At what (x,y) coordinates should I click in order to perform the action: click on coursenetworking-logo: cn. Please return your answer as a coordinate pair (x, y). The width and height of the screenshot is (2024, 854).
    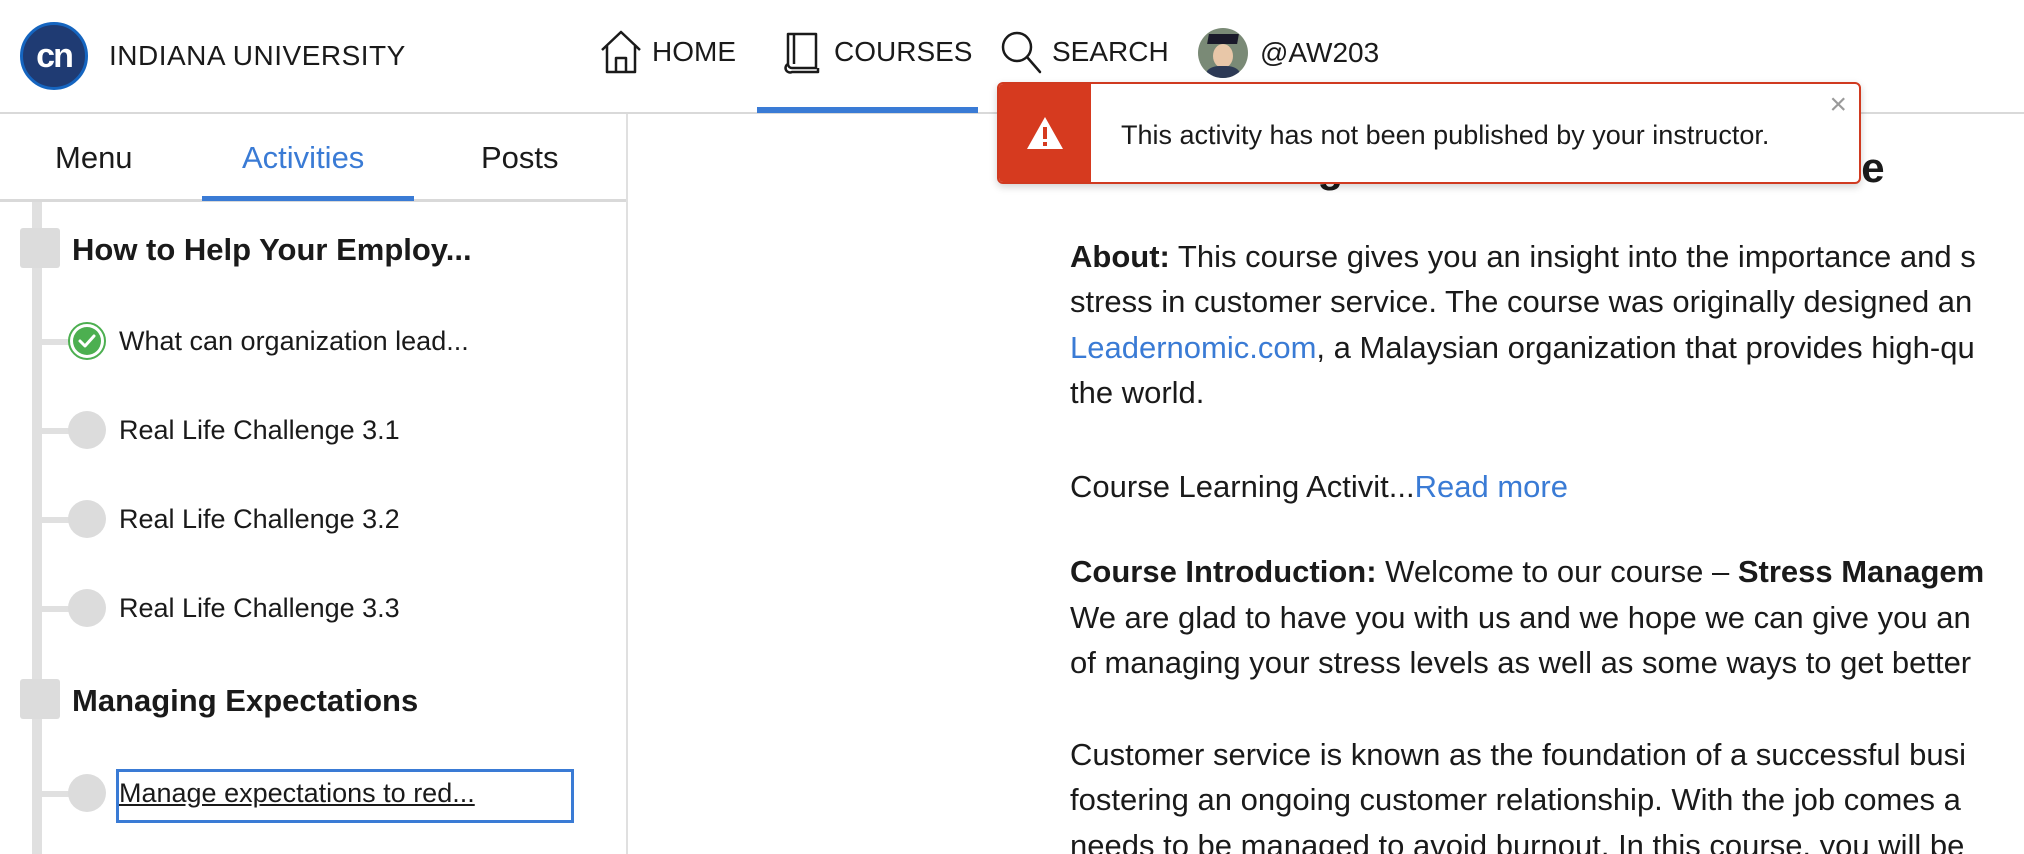
    Looking at the image, I should click on (54, 56).